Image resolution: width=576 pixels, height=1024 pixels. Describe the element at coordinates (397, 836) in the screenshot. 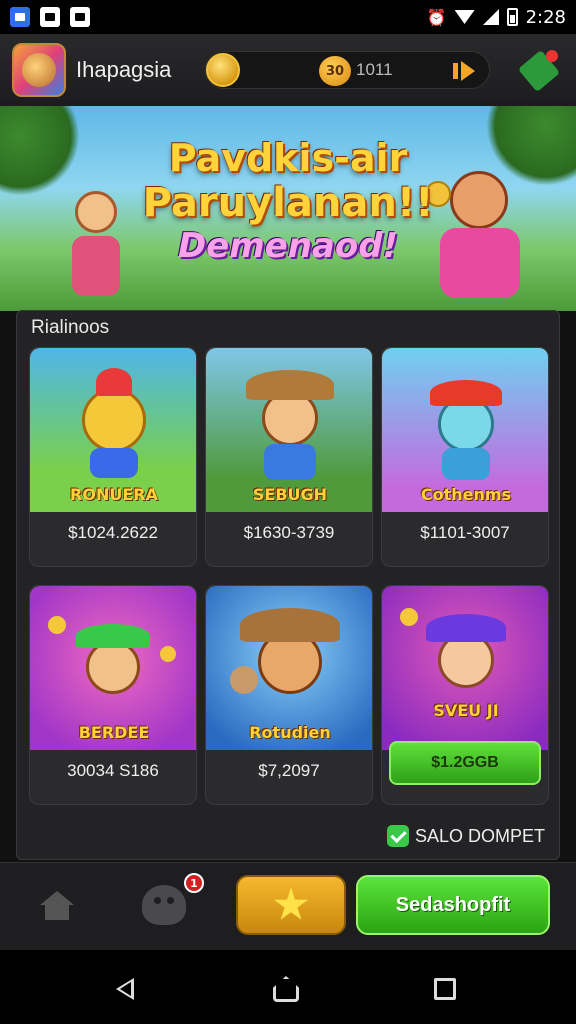

I see `check-icon` at that location.